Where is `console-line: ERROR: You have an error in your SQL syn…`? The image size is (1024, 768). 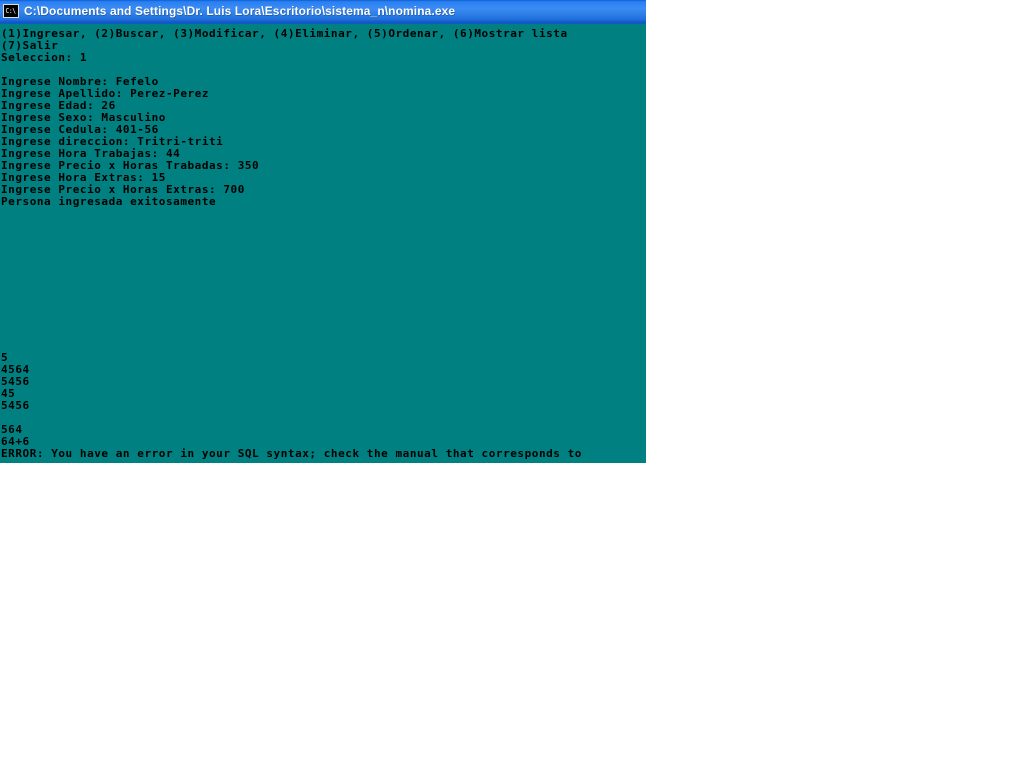 console-line: ERROR: You have an error in your SQL syn… is located at coordinates (291, 453).